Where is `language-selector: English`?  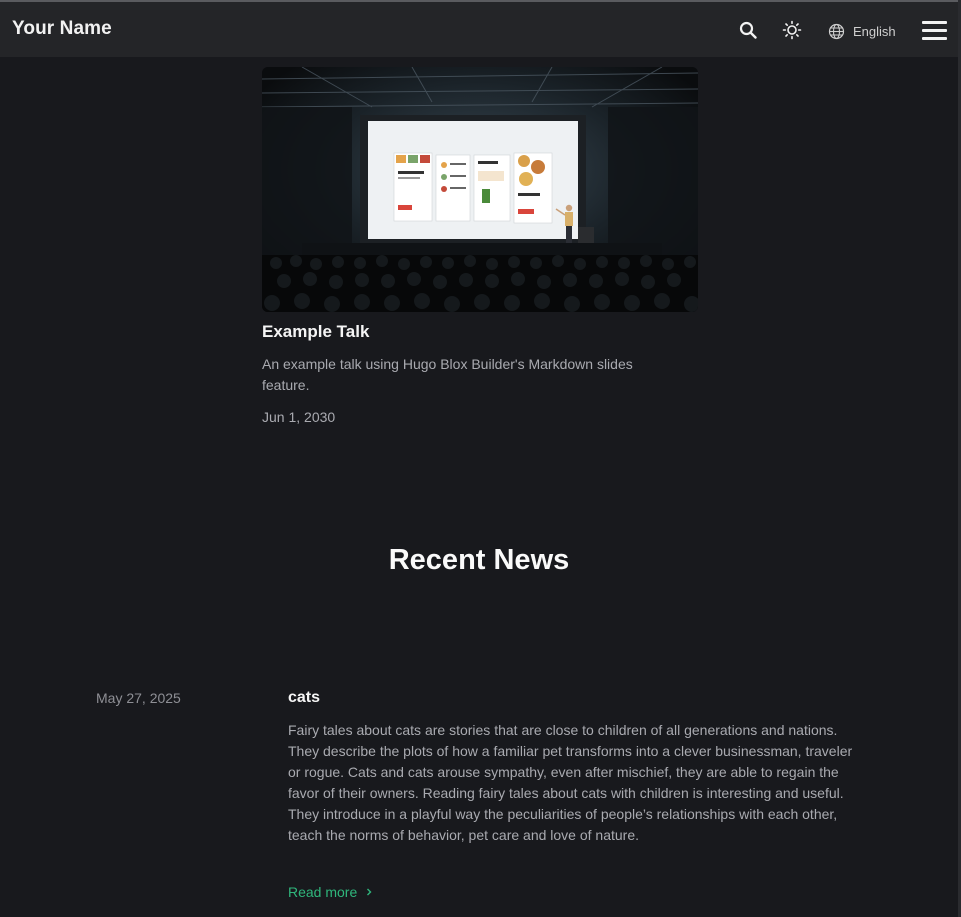
language-selector: English is located at coordinates (862, 31).